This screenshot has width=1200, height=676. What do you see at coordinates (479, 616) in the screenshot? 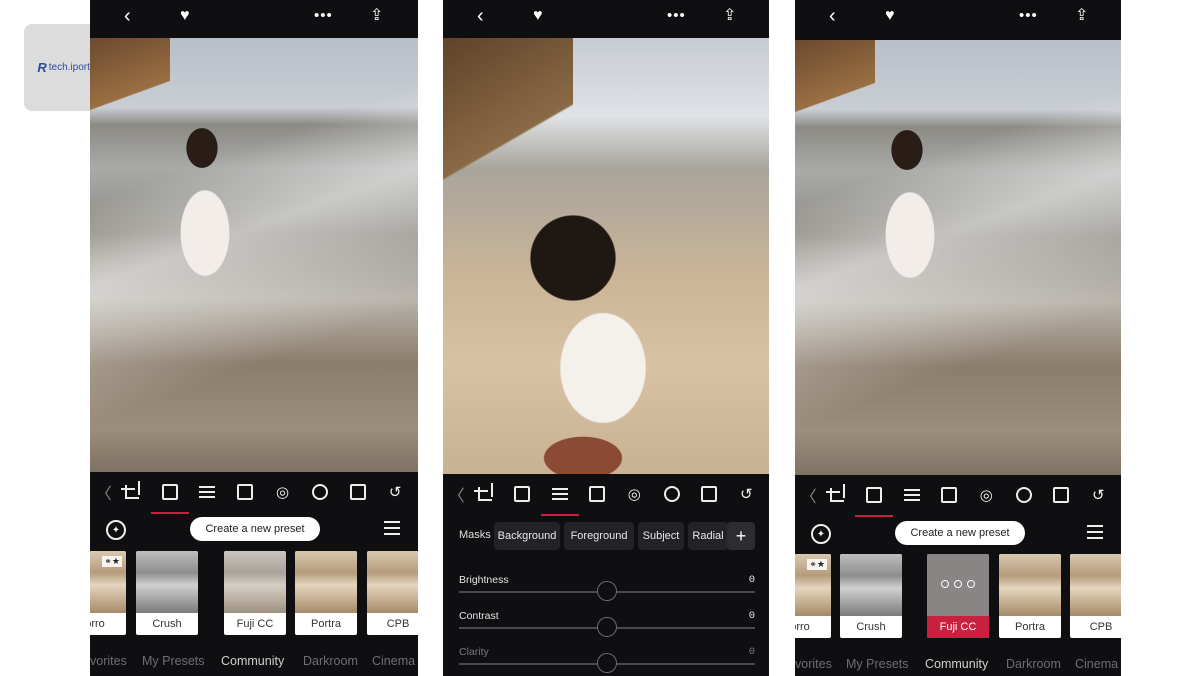
I see `adjustment-label: Contrast` at bounding box center [479, 616].